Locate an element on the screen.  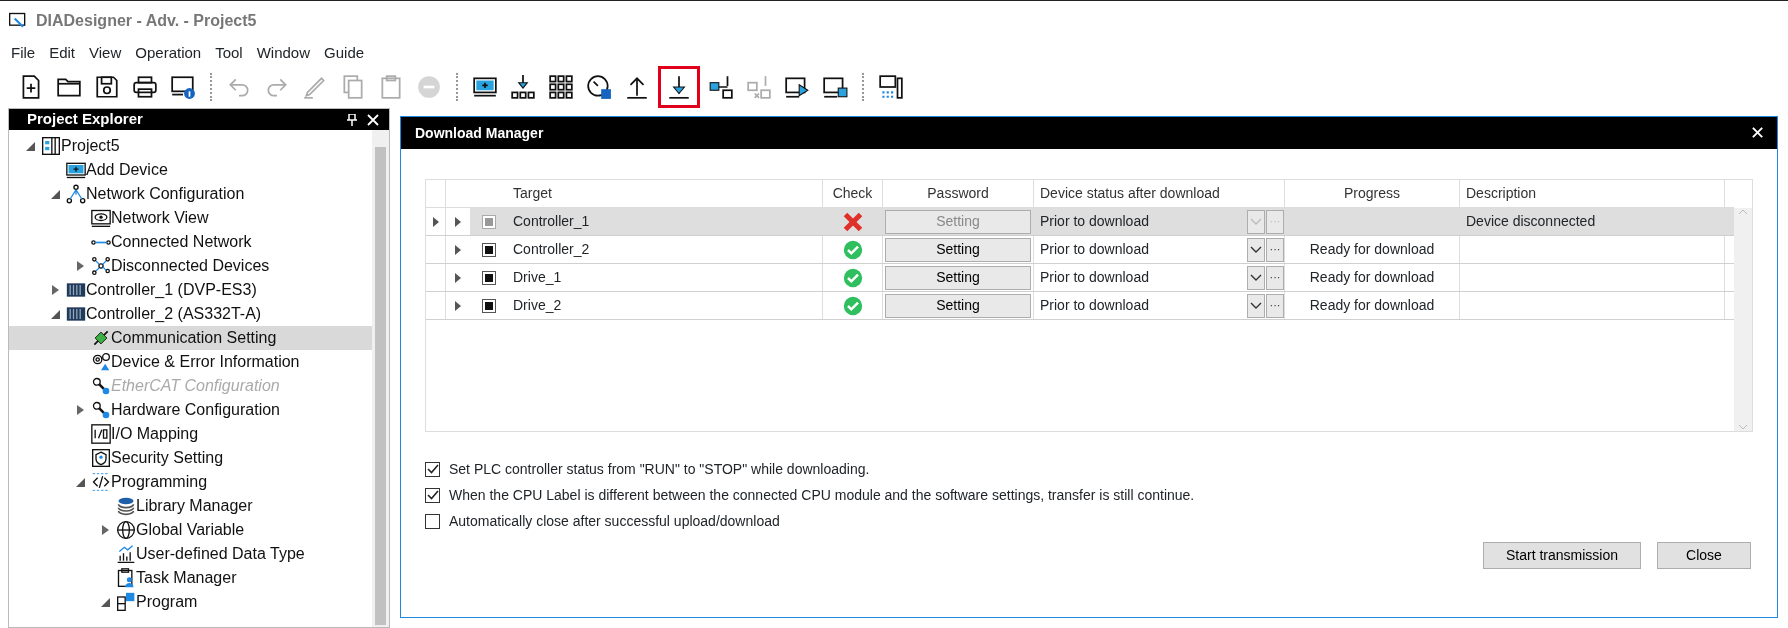
row-pointer-icon is located at coordinates (435, 221).